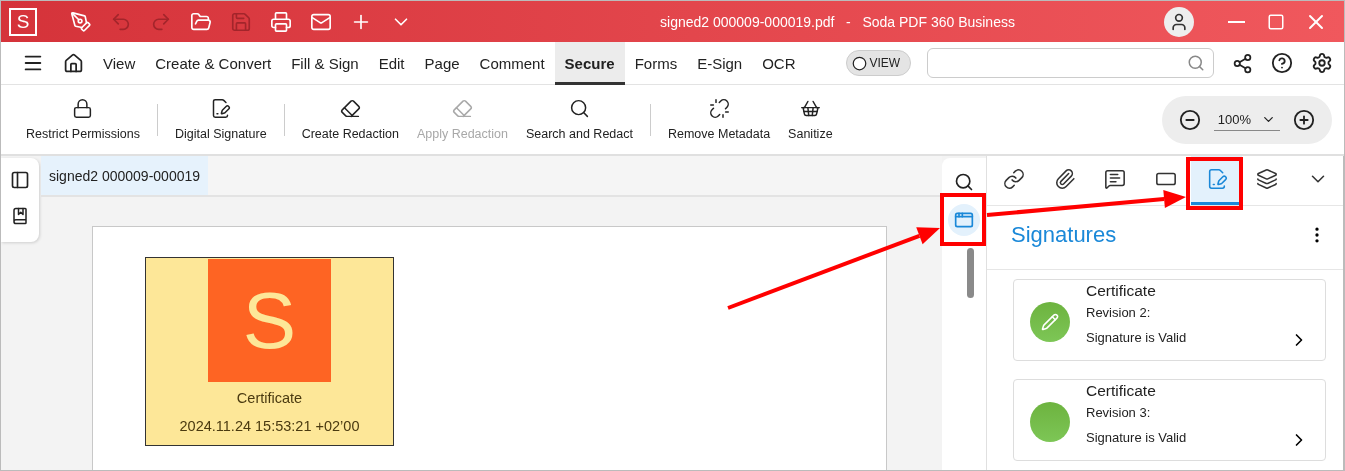 The height and width of the screenshot is (471, 1345). I want to click on printer-icon, so click(281, 21).